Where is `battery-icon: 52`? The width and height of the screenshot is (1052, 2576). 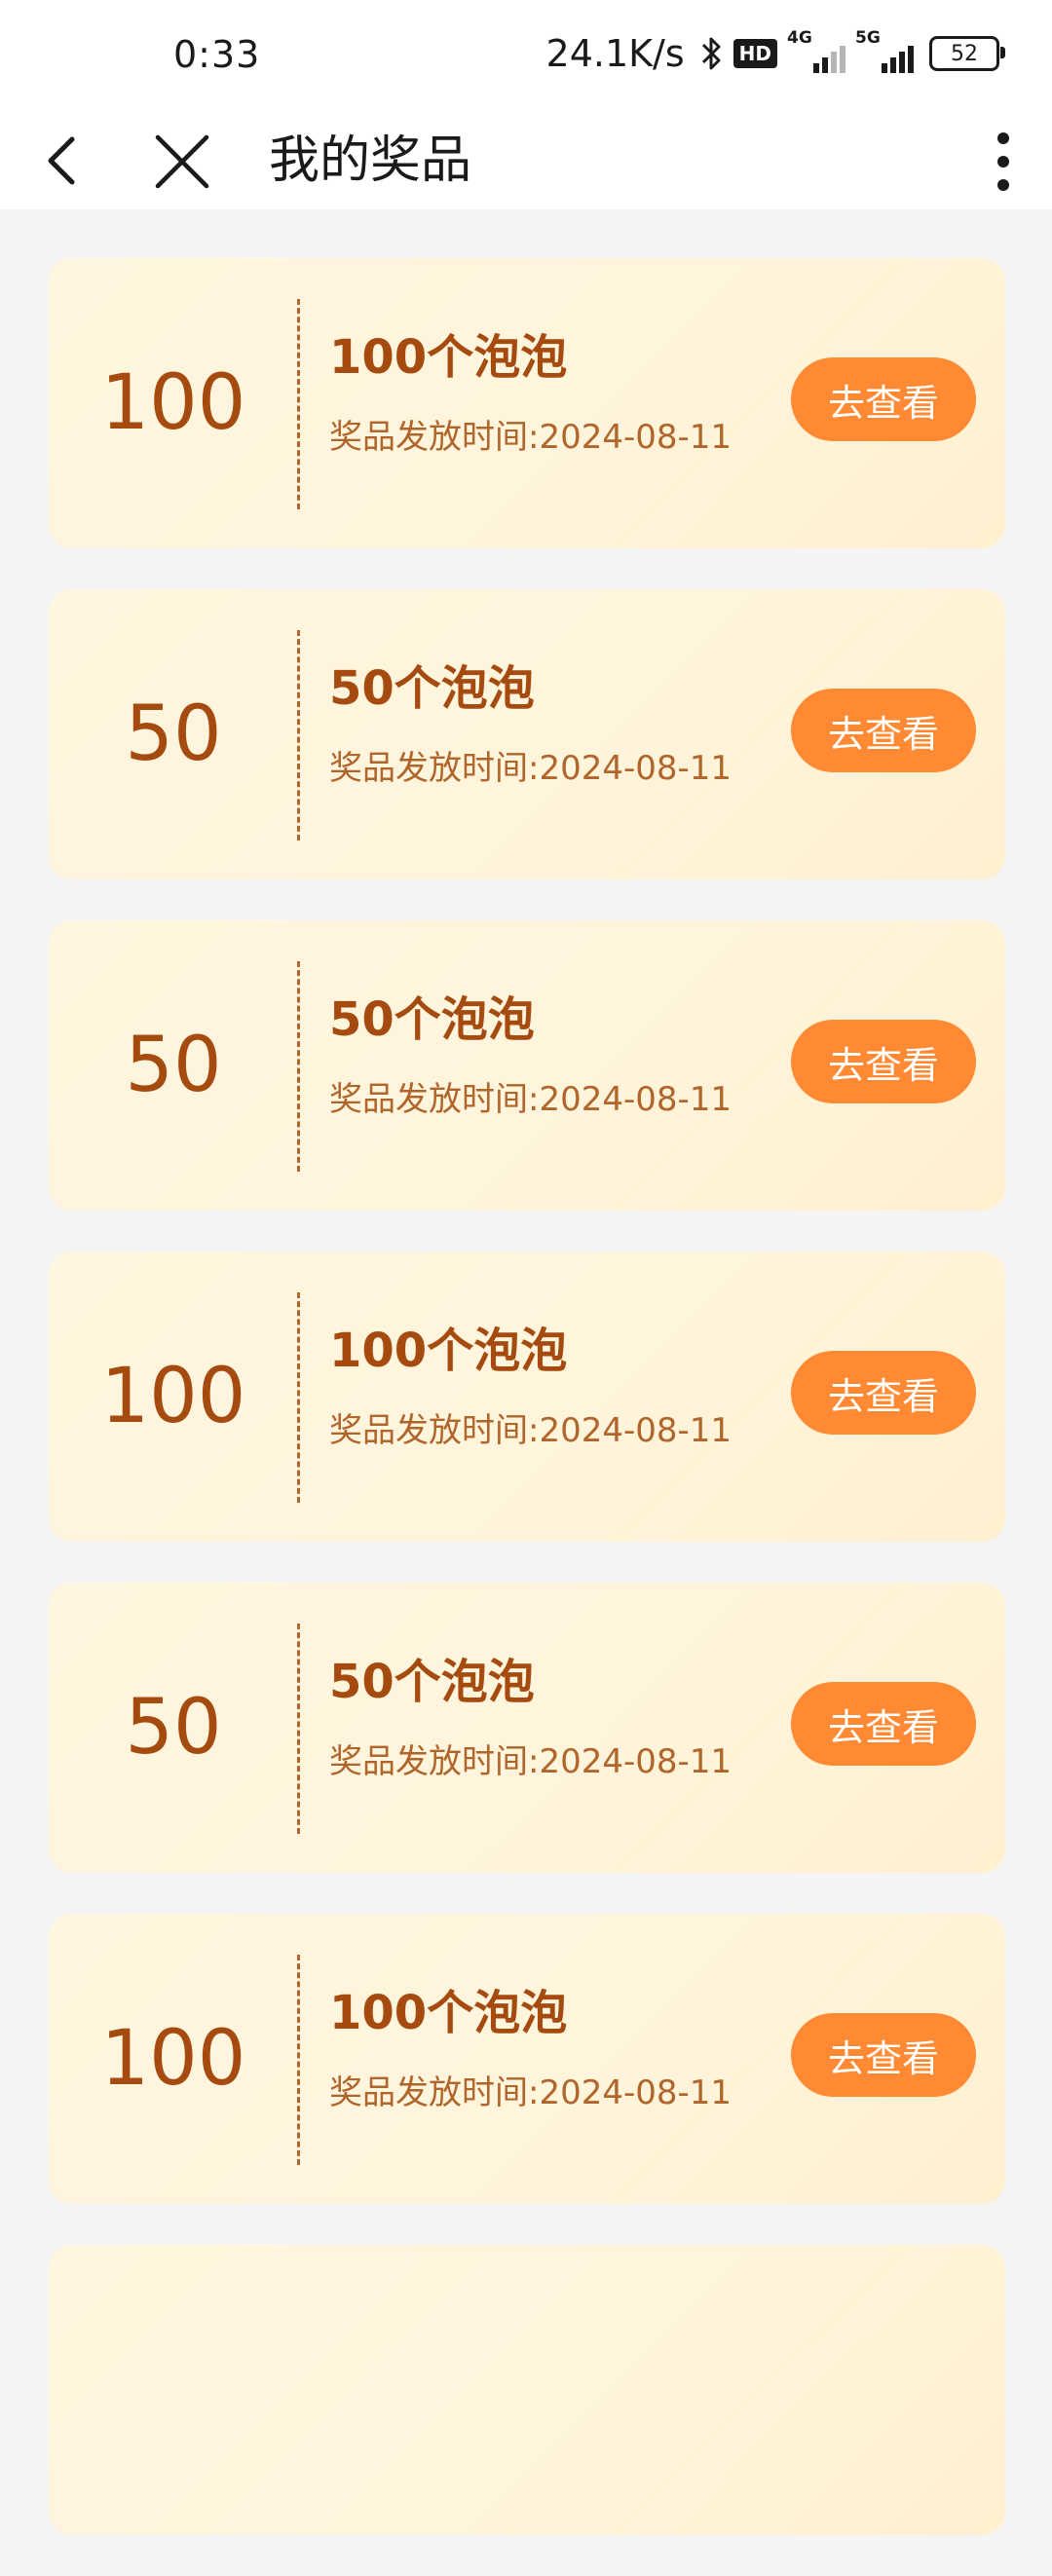
battery-icon: 52 is located at coordinates (967, 53).